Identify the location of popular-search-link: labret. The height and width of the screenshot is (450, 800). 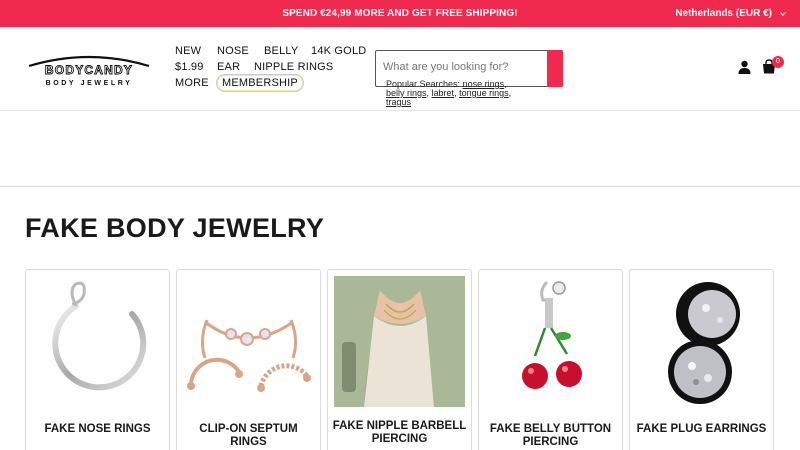
(443, 93).